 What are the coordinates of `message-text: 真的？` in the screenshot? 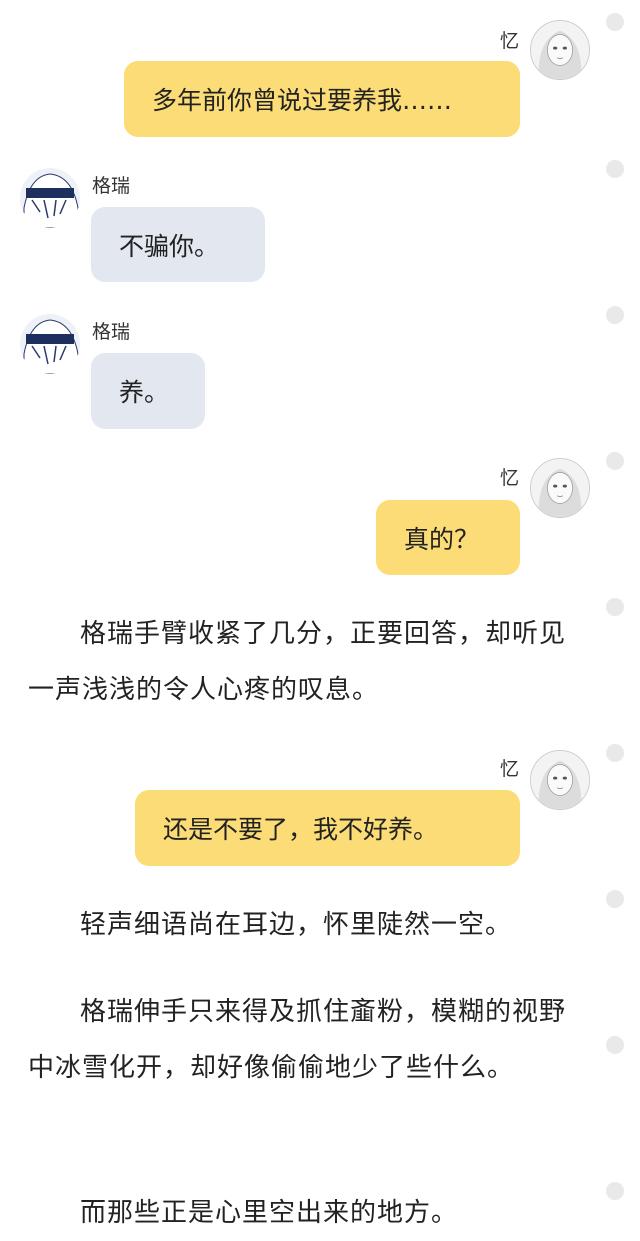 It's located at (442, 539).